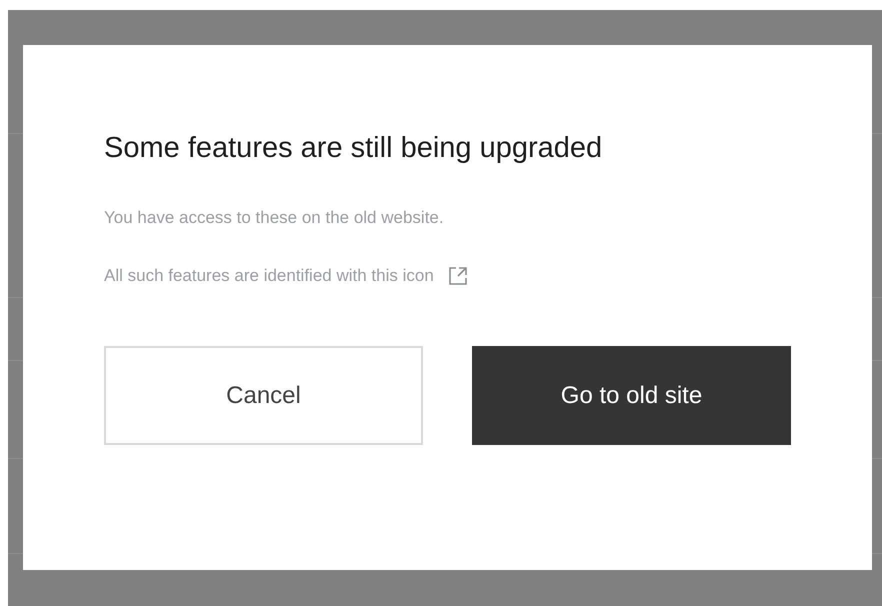 This screenshot has height=606, width=882. What do you see at coordinates (353, 148) in the screenshot?
I see `dialog-title: Some features are still being upgraded` at bounding box center [353, 148].